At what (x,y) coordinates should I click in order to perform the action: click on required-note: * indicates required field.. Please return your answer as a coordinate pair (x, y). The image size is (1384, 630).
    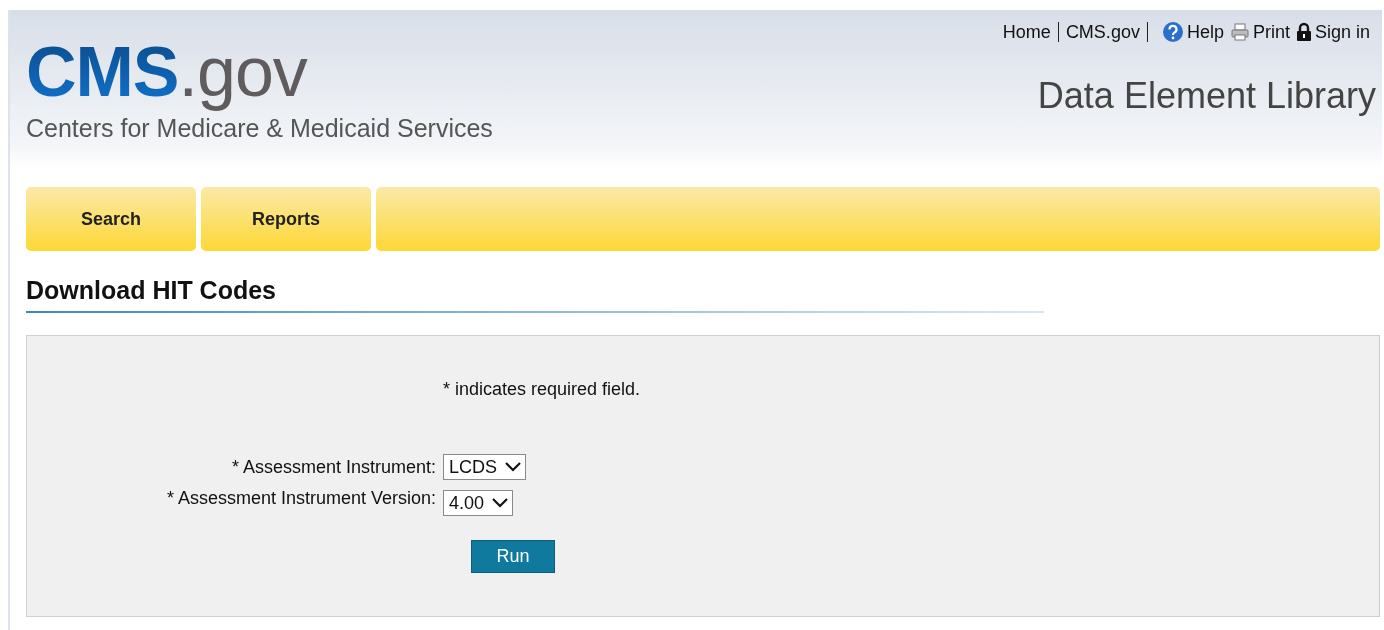
    Looking at the image, I should click on (542, 389).